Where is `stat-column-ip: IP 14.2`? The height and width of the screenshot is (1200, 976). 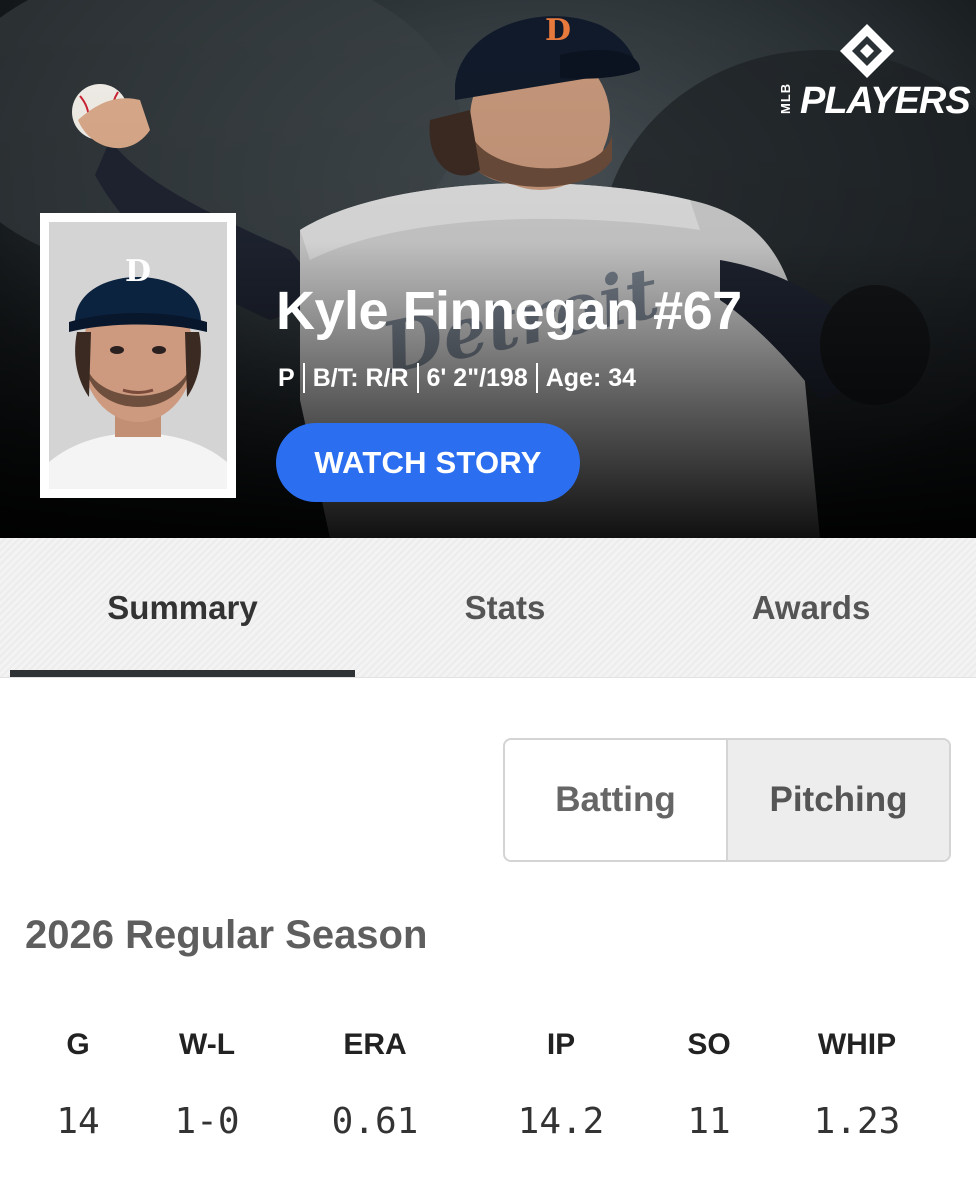
stat-column-ip: IP 14.2 is located at coordinates (561, 1083).